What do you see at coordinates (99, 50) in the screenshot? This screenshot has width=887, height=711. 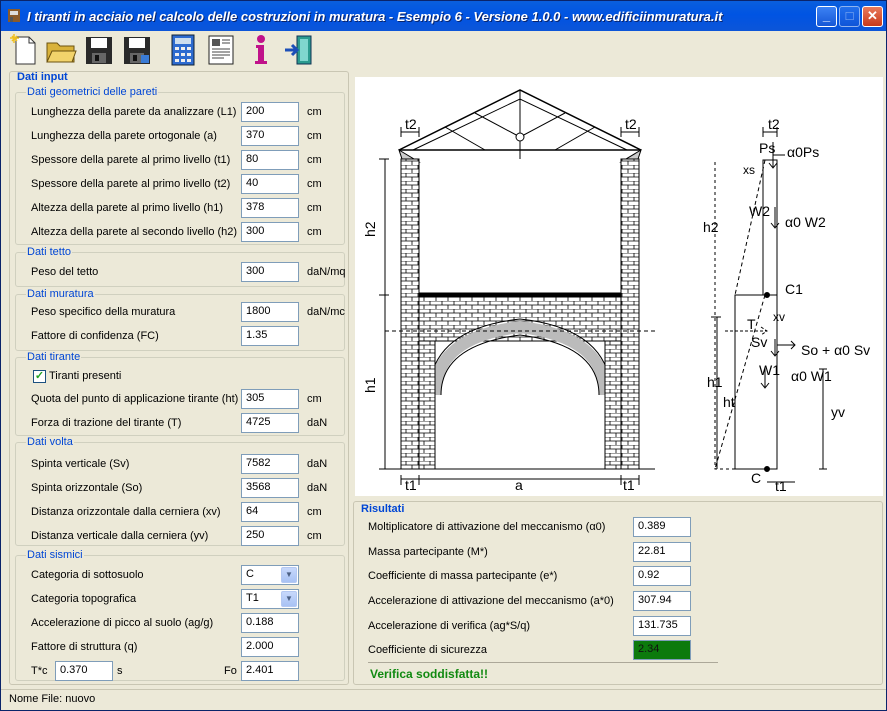 I see `save-icon` at bounding box center [99, 50].